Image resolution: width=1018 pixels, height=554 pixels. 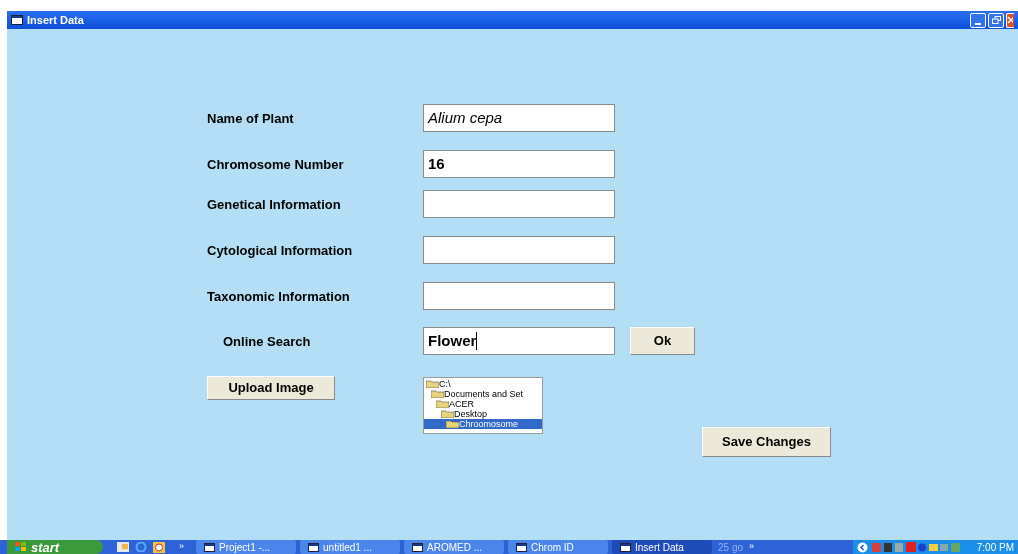 I want to click on restore-icon, so click(x=996, y=20).